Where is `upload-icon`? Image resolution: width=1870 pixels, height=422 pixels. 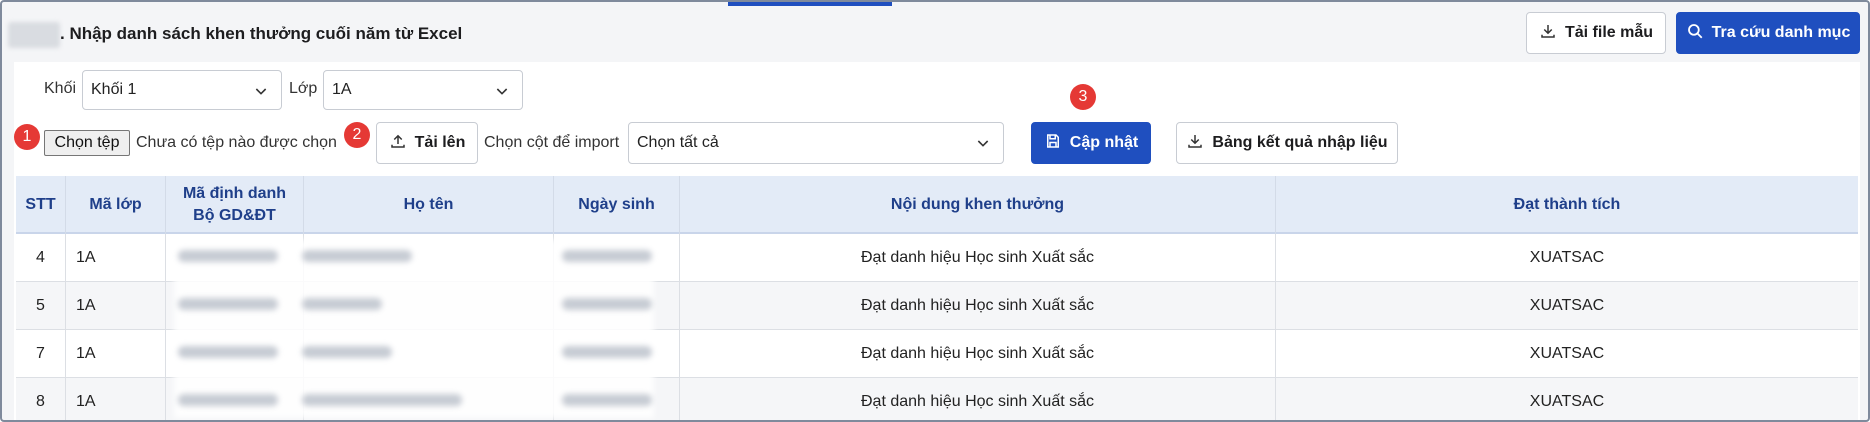 upload-icon is located at coordinates (398, 143).